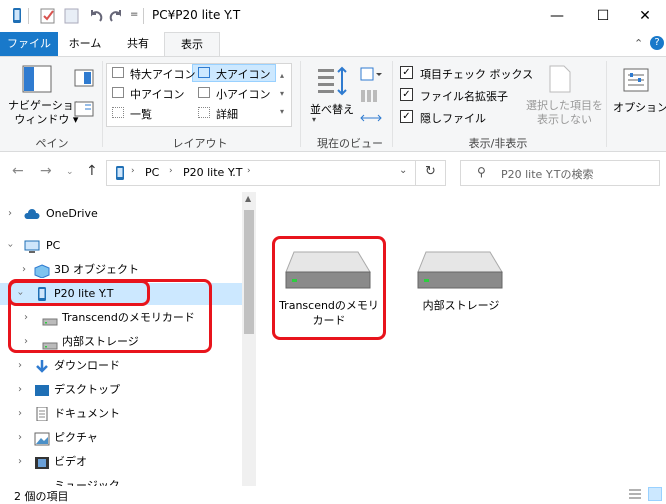 The width and height of the screenshot is (666, 504). I want to click on search-box: ⚲ P20 lite Y.Tの検索, so click(560, 173).